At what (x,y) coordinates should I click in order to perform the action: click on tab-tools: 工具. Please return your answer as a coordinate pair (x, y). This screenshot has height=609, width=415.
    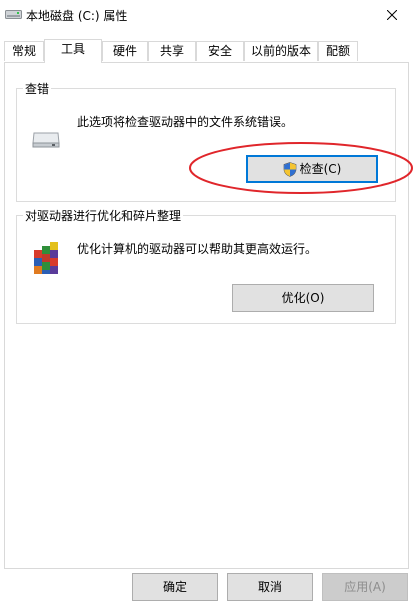
    Looking at the image, I should click on (73, 51).